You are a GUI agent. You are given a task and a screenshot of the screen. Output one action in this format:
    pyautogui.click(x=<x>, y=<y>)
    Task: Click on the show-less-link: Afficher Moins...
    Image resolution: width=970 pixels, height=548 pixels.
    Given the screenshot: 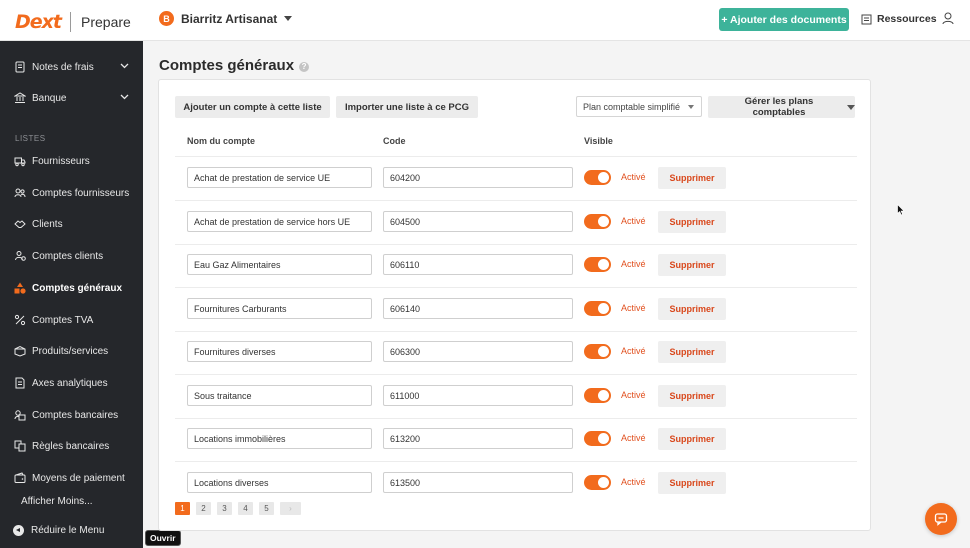 What is the action you would take?
    pyautogui.click(x=57, y=501)
    